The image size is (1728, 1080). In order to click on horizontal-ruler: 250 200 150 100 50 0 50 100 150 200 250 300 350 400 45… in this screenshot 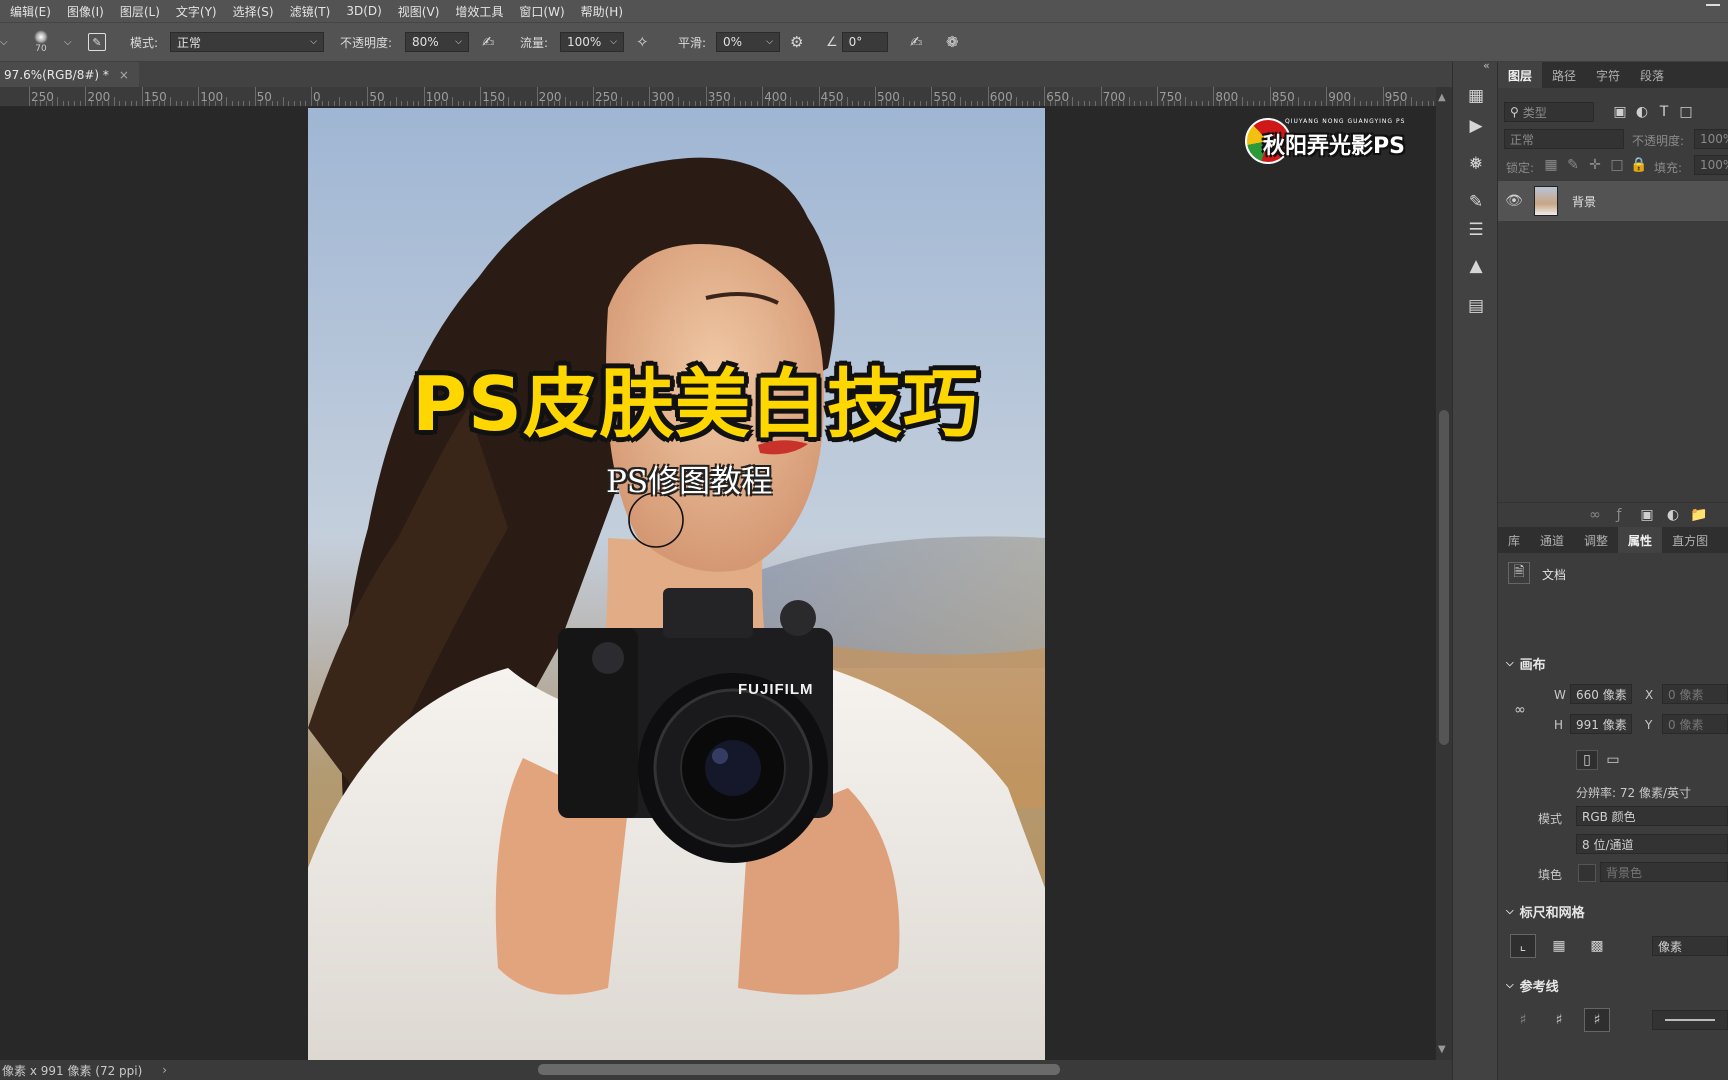, I will do `click(718, 97)`.